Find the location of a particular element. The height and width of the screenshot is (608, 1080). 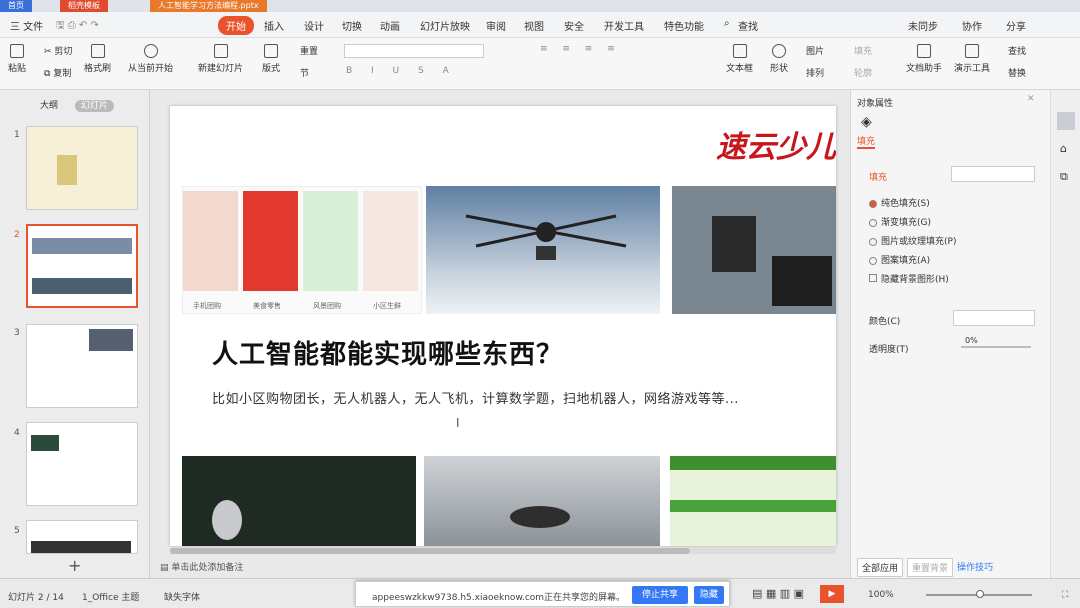

option-pattern: 图案填充(A) is located at coordinates (899, 259).